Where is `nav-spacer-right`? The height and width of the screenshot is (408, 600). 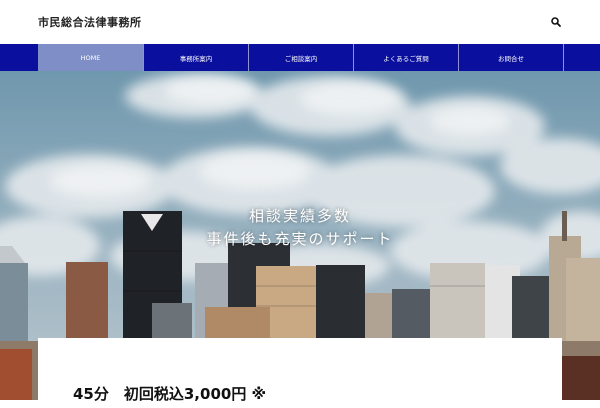
nav-spacer-right is located at coordinates (581, 57).